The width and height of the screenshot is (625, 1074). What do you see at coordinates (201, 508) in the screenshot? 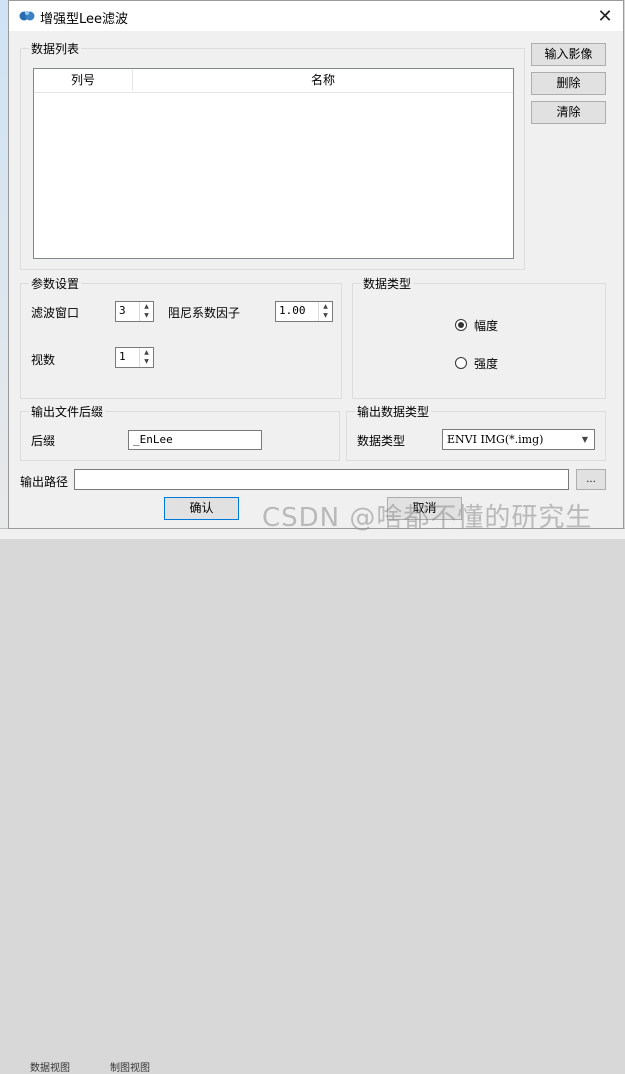
I see `ok-button: 确认` at bounding box center [201, 508].